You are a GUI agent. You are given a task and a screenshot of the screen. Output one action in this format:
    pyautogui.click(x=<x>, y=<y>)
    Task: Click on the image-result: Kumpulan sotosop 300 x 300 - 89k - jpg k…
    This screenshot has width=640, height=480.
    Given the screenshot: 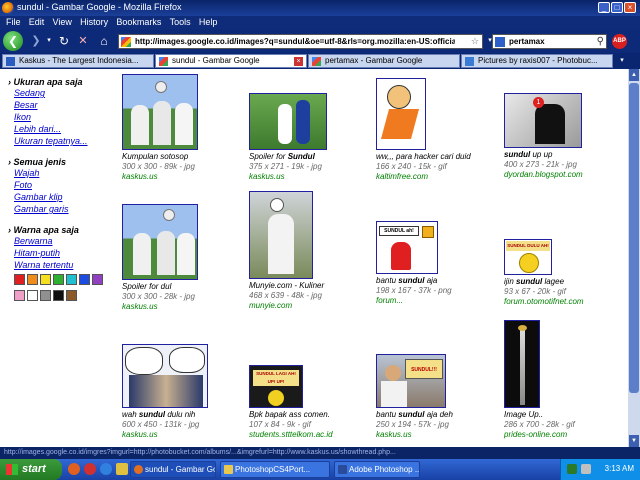 What is the action you would take?
    pyautogui.click(x=182, y=128)
    